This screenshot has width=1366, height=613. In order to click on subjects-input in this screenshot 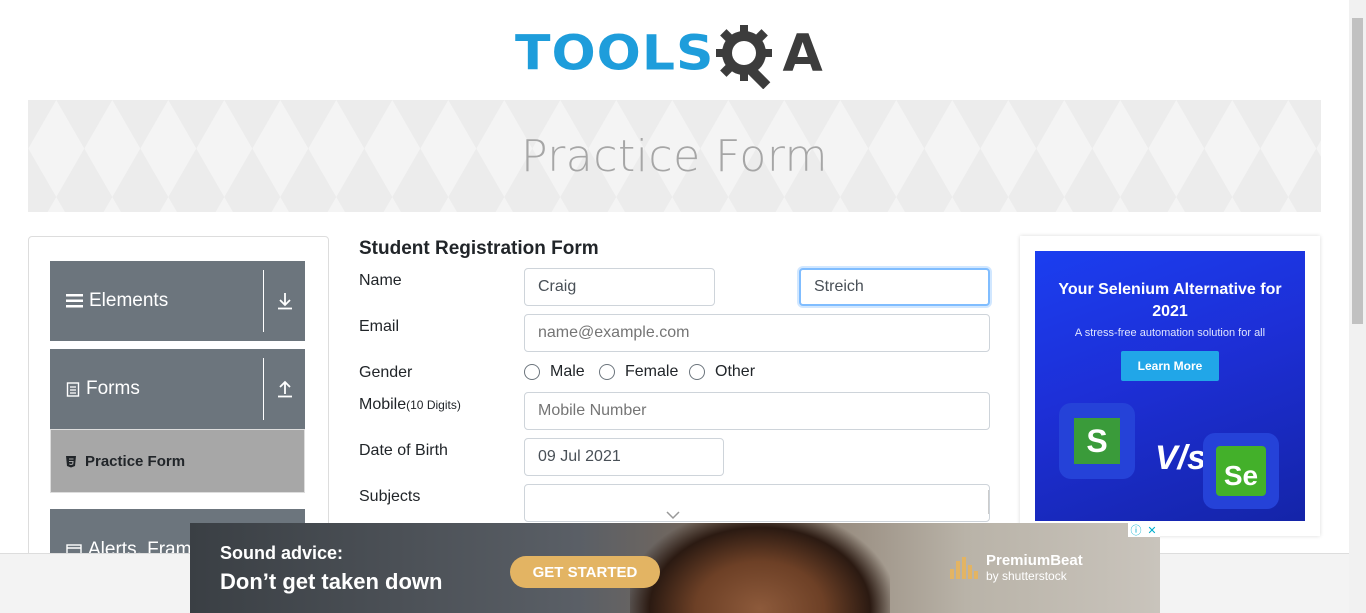, I will do `click(757, 503)`.